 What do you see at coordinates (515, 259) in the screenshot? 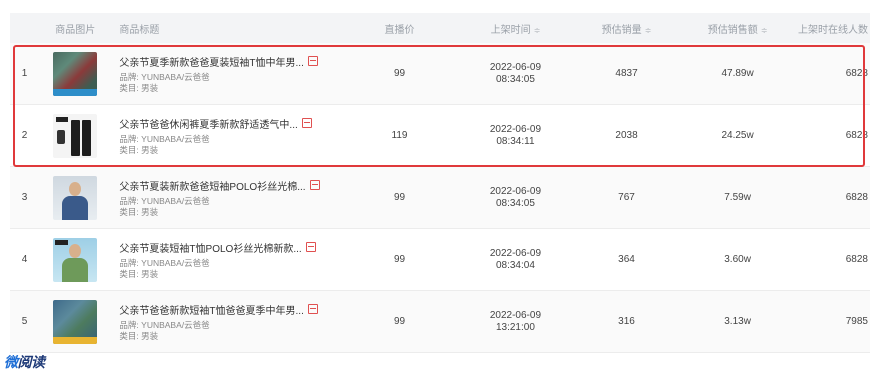
I see `listing-time: 2022-06-09 08:34:04` at bounding box center [515, 259].